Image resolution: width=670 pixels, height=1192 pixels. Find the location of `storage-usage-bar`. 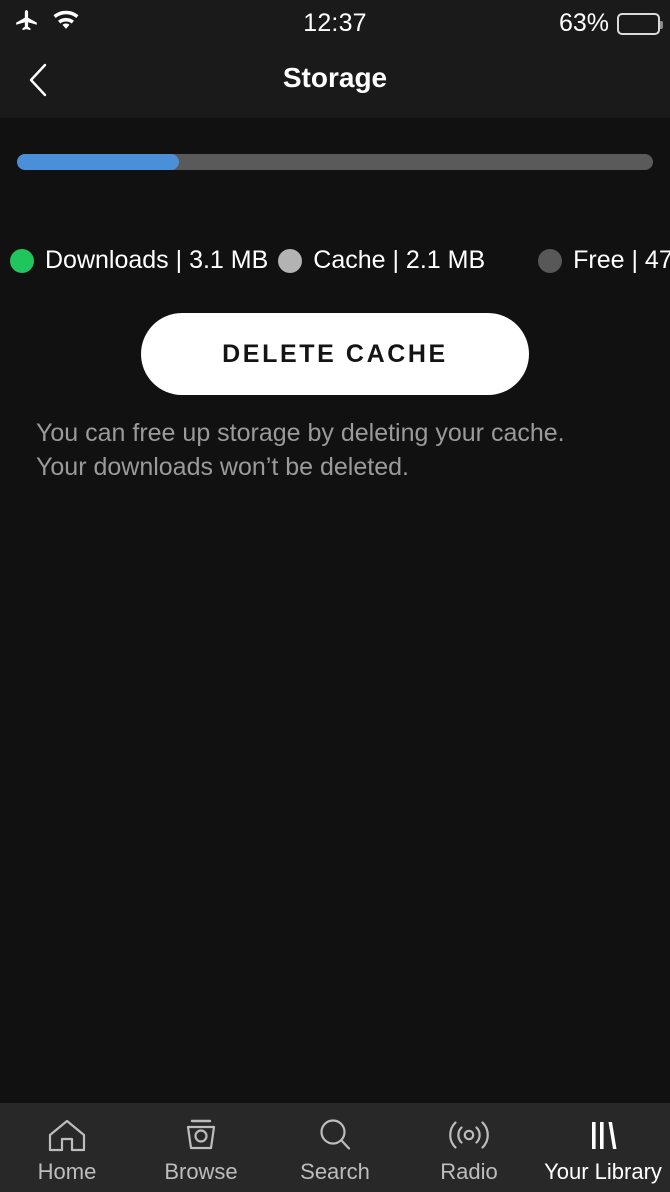

storage-usage-bar is located at coordinates (335, 162).